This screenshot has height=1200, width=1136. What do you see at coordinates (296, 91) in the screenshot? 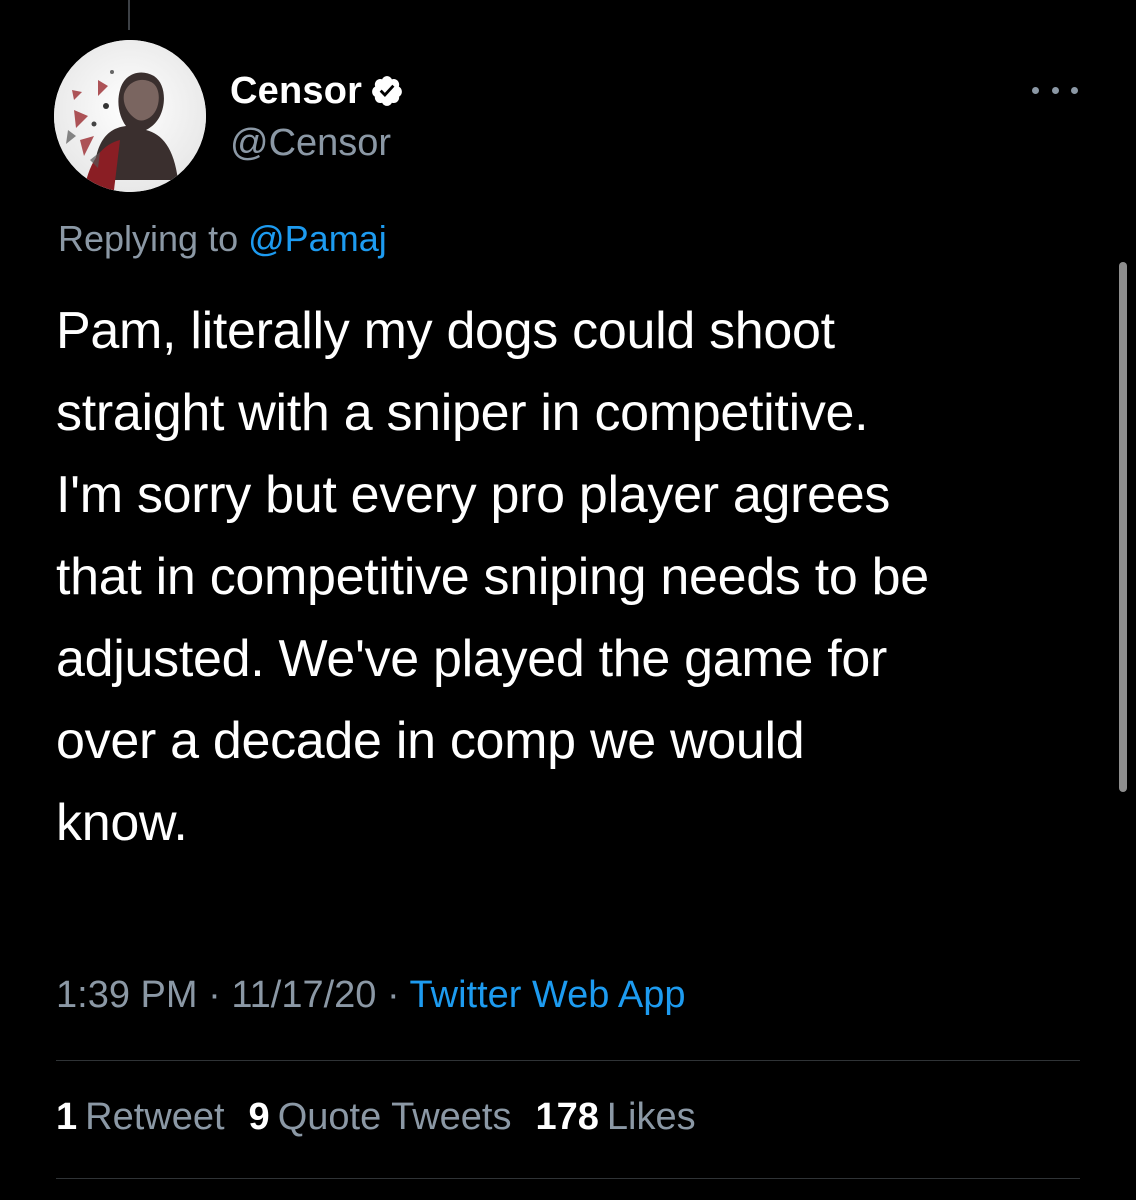
I see `author-display-name: Censor` at bounding box center [296, 91].